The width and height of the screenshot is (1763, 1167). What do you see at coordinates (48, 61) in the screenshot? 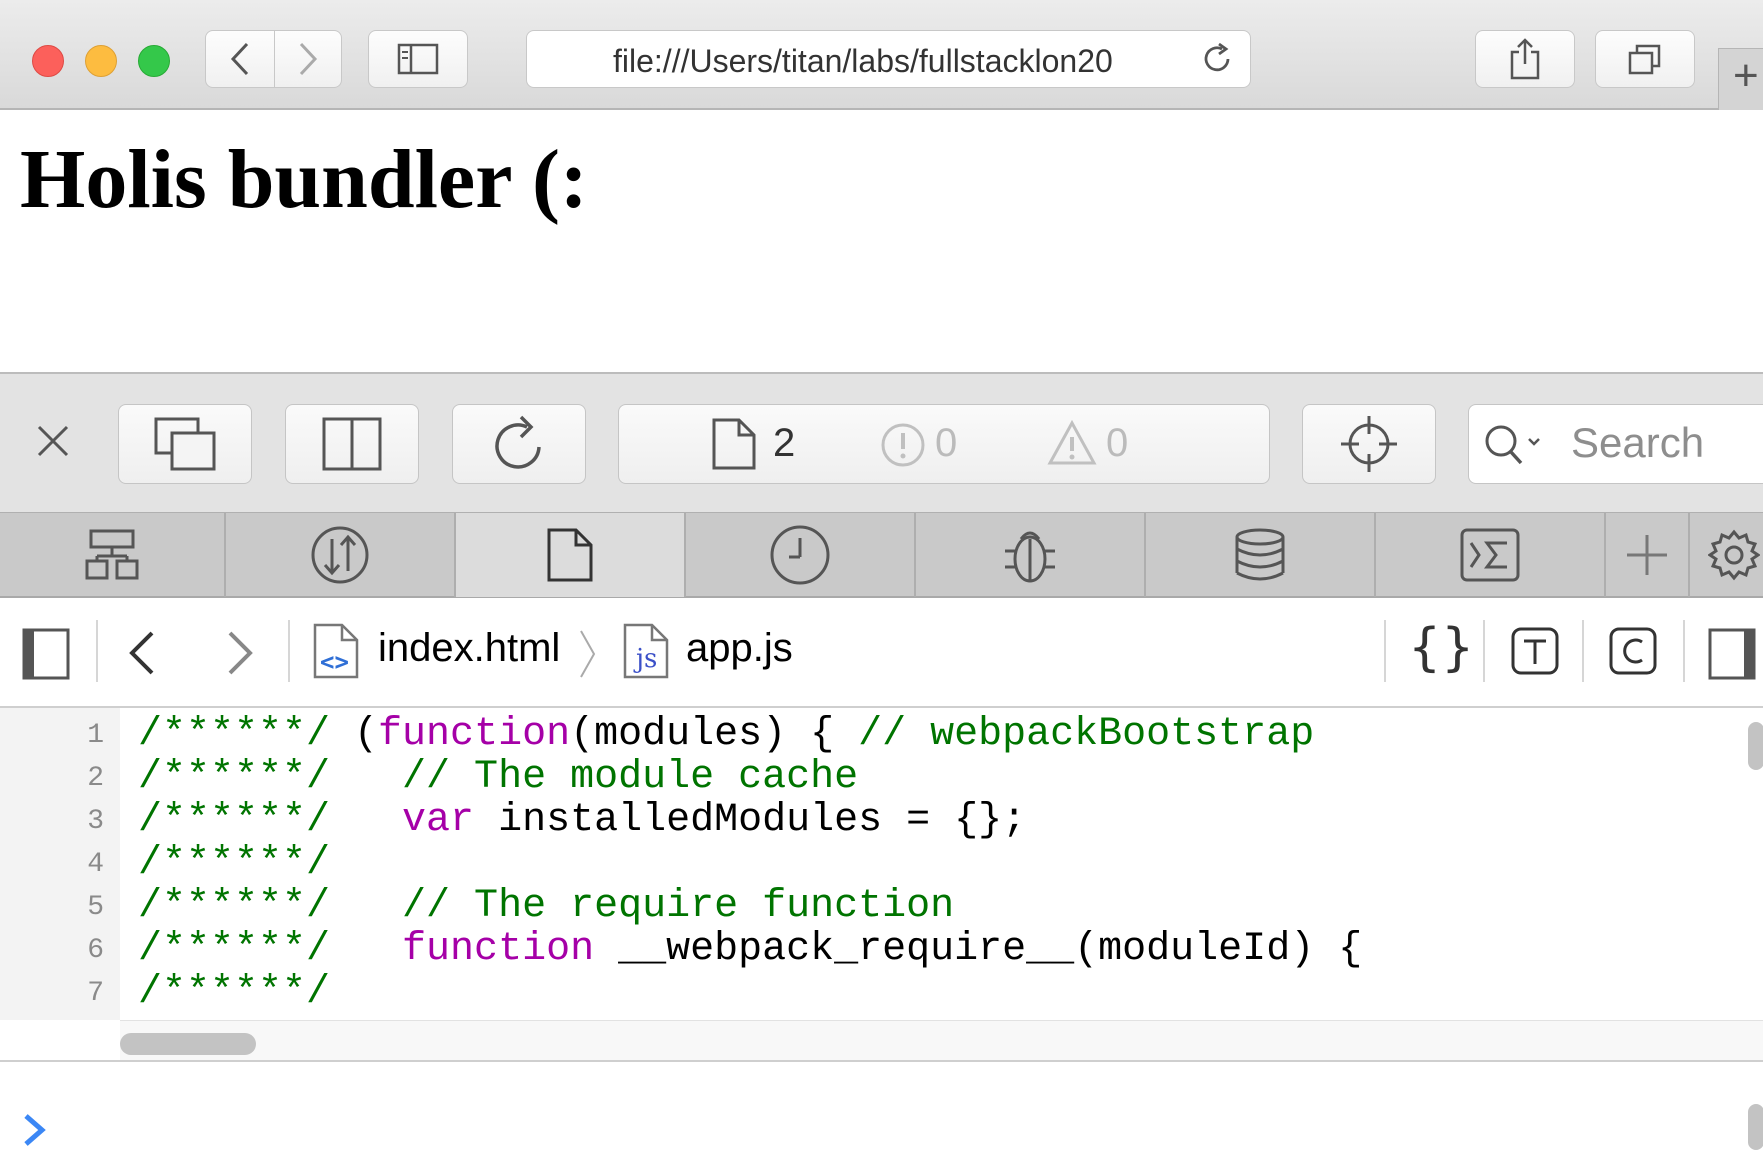
I see `close-window-button` at bounding box center [48, 61].